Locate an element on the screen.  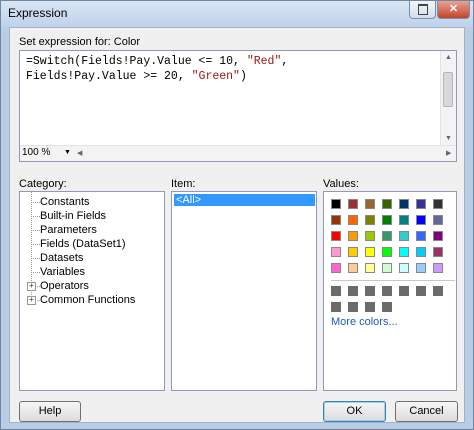
restore-button is located at coordinates (422, 10).